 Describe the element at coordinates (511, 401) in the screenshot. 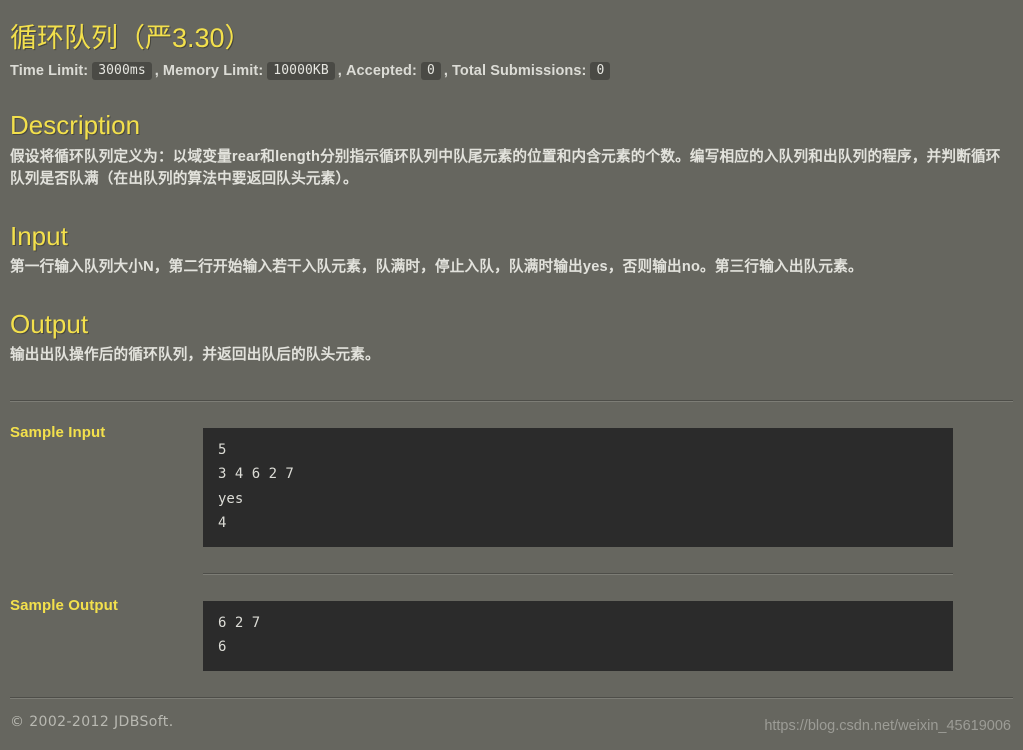

I see `samples-divider` at that location.